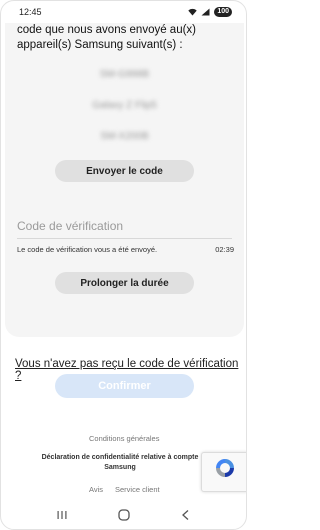 Image resolution: width=320 pixels, height=530 pixels. Describe the element at coordinates (193, 12) in the screenshot. I see `wifi-icon` at that location.